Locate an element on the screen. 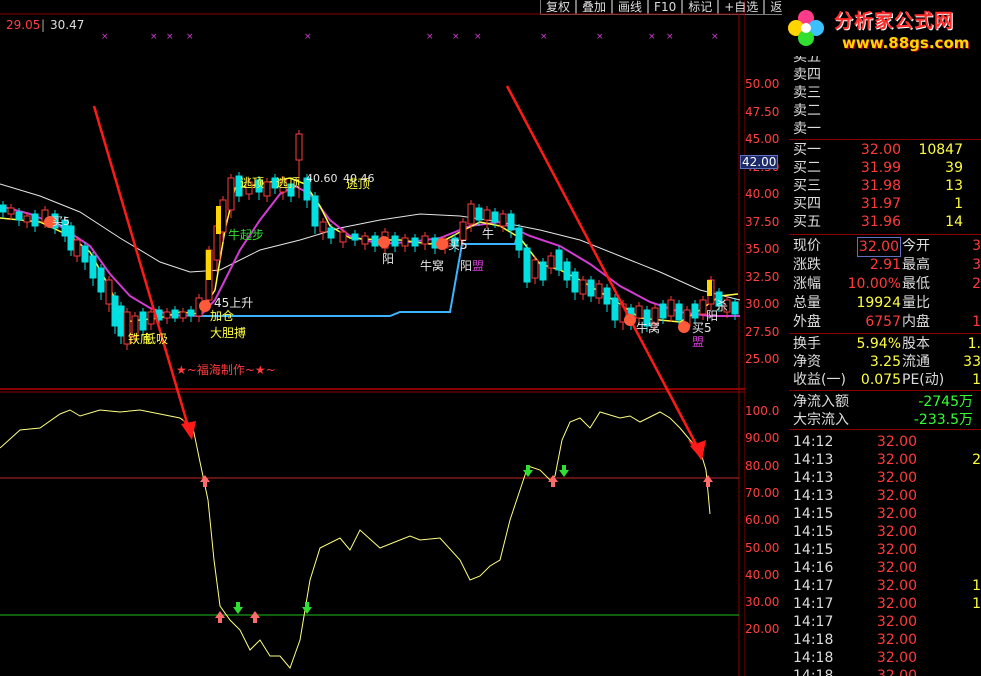  buy-price: 31.97 is located at coordinates (880, 204).